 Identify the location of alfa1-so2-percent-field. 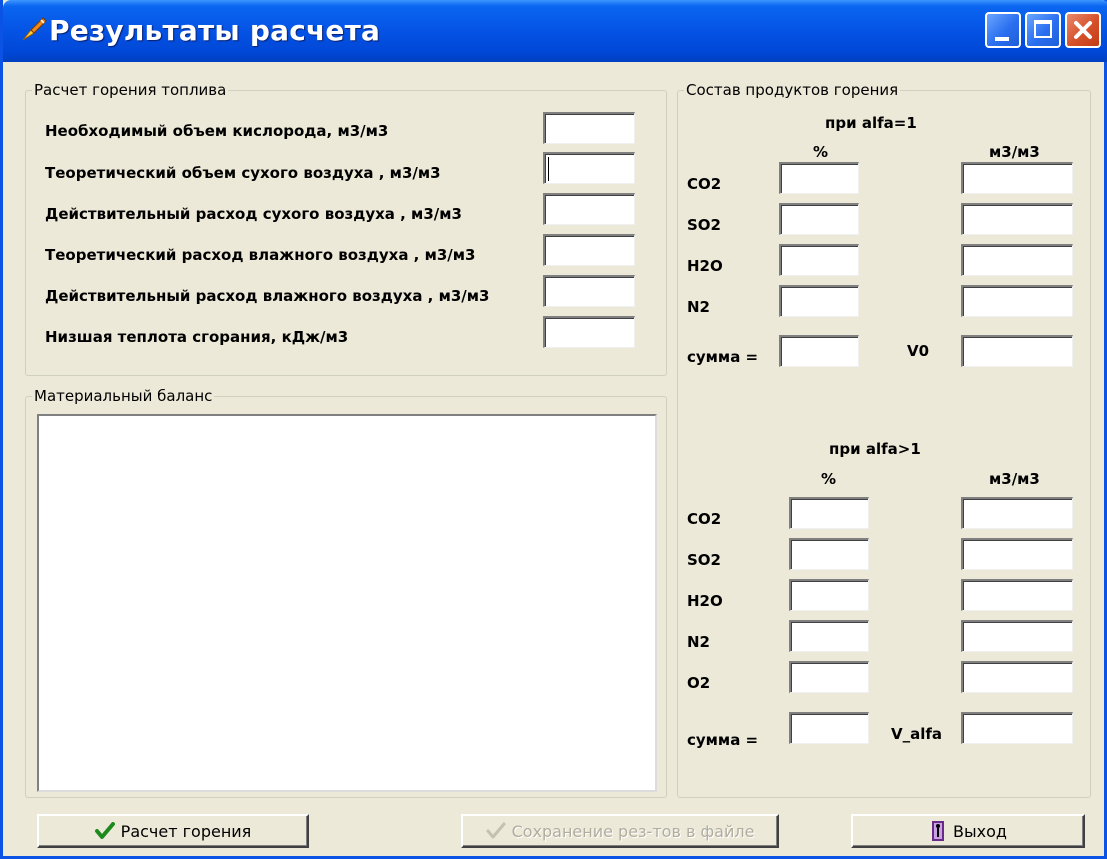
(819, 219).